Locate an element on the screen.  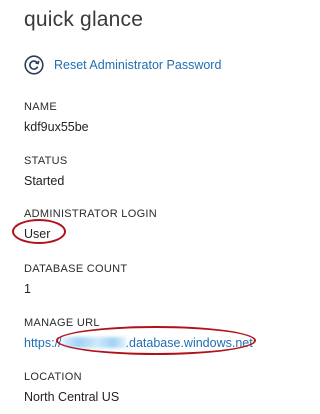
field-manage-url: MANAGE URL https:// .database.windows.net is located at coordinates (138, 333).